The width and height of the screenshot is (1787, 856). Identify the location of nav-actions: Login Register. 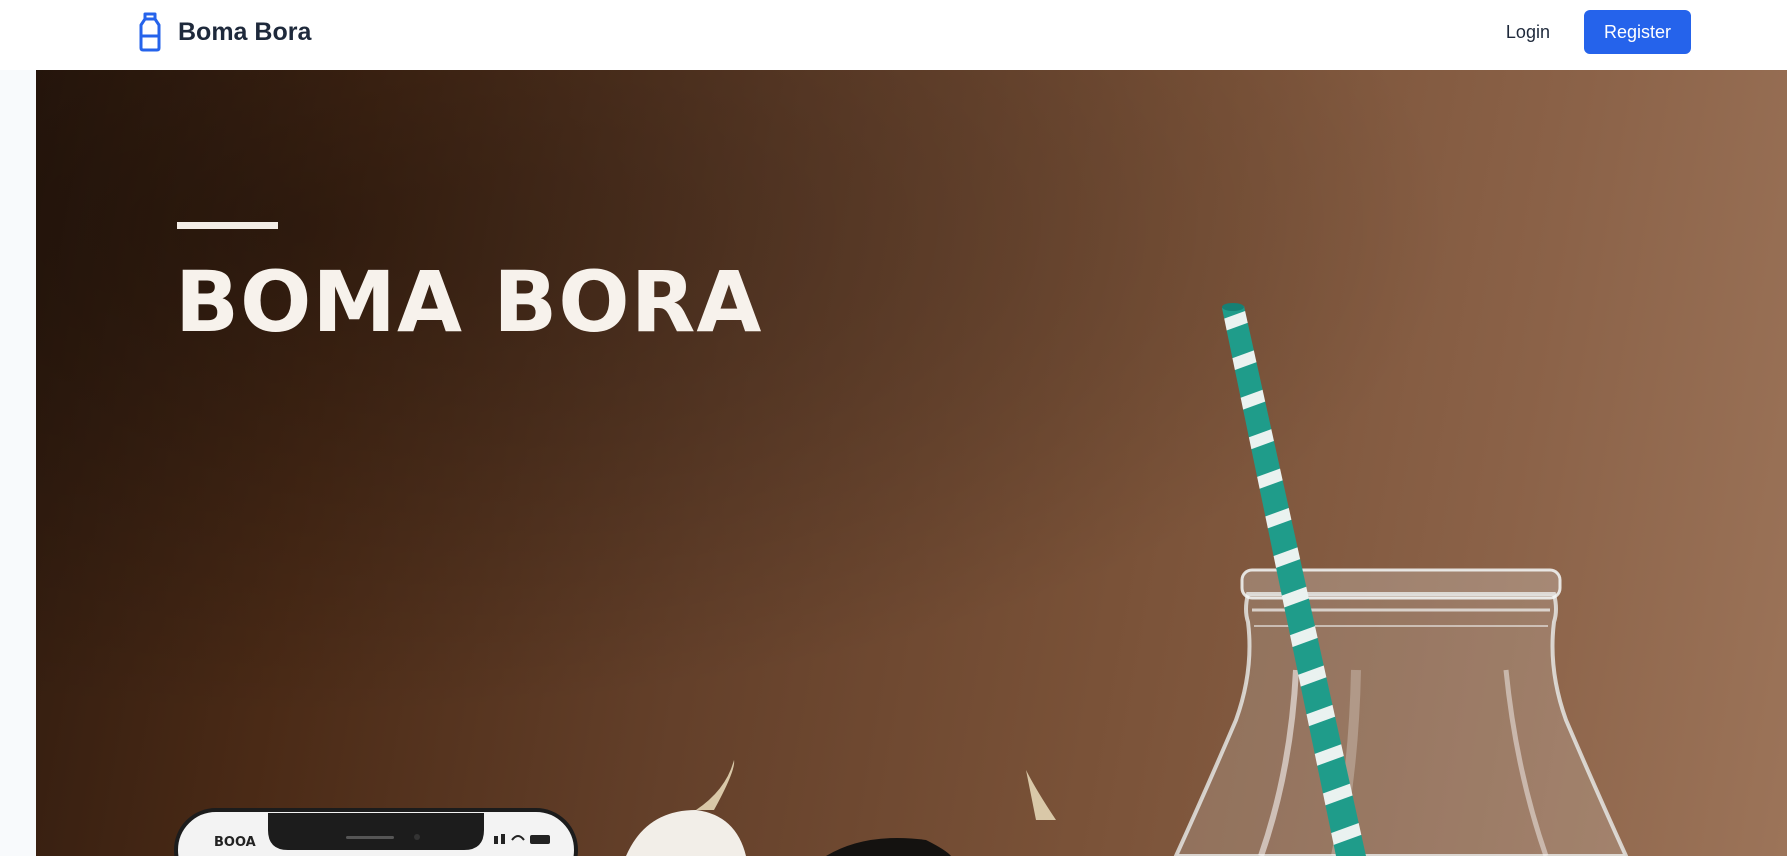
(1598, 32).